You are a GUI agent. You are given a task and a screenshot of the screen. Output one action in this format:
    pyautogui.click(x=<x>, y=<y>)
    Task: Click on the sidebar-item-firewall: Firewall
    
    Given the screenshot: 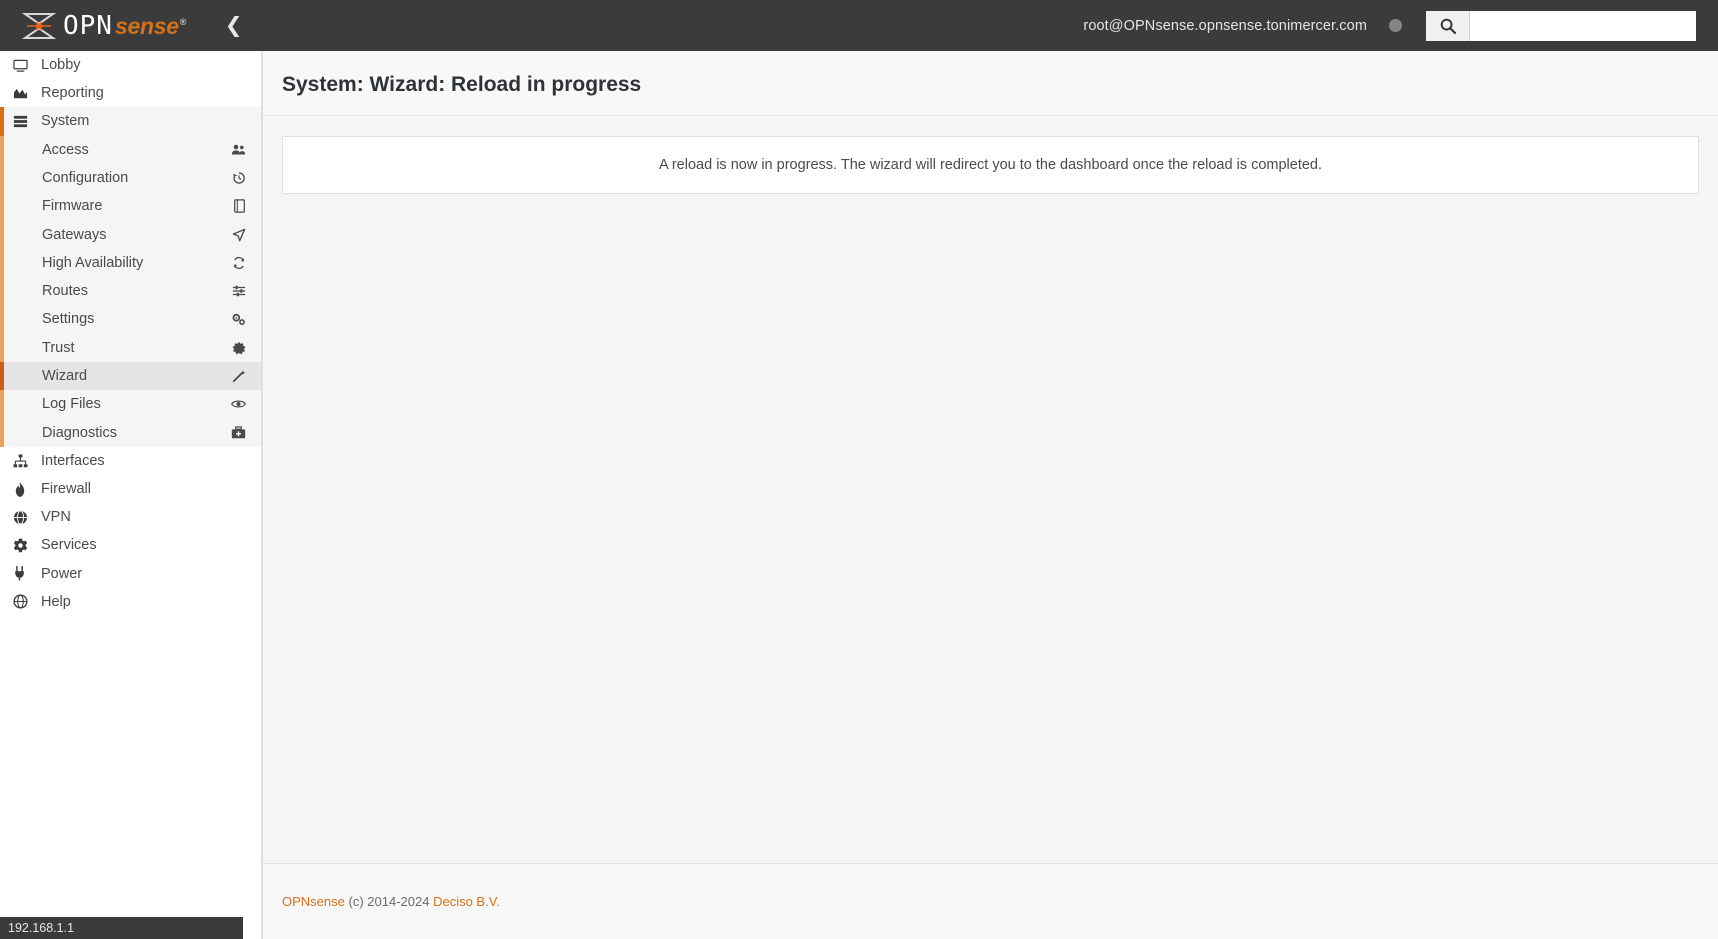 What is the action you would take?
    pyautogui.click(x=130, y=489)
    